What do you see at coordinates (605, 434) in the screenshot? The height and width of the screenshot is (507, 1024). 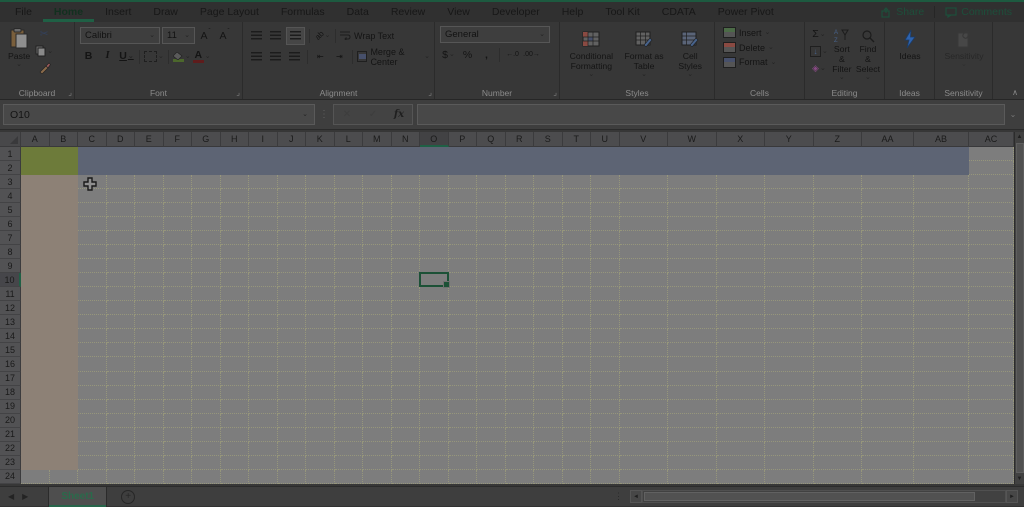 I see `grid-cell-U21` at bounding box center [605, 434].